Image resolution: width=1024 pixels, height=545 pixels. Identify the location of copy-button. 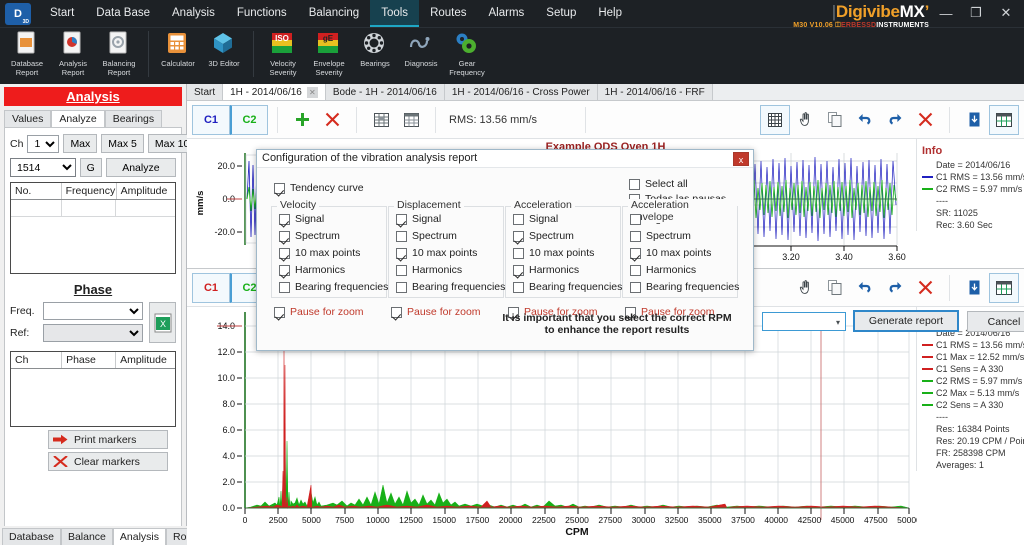
(835, 120).